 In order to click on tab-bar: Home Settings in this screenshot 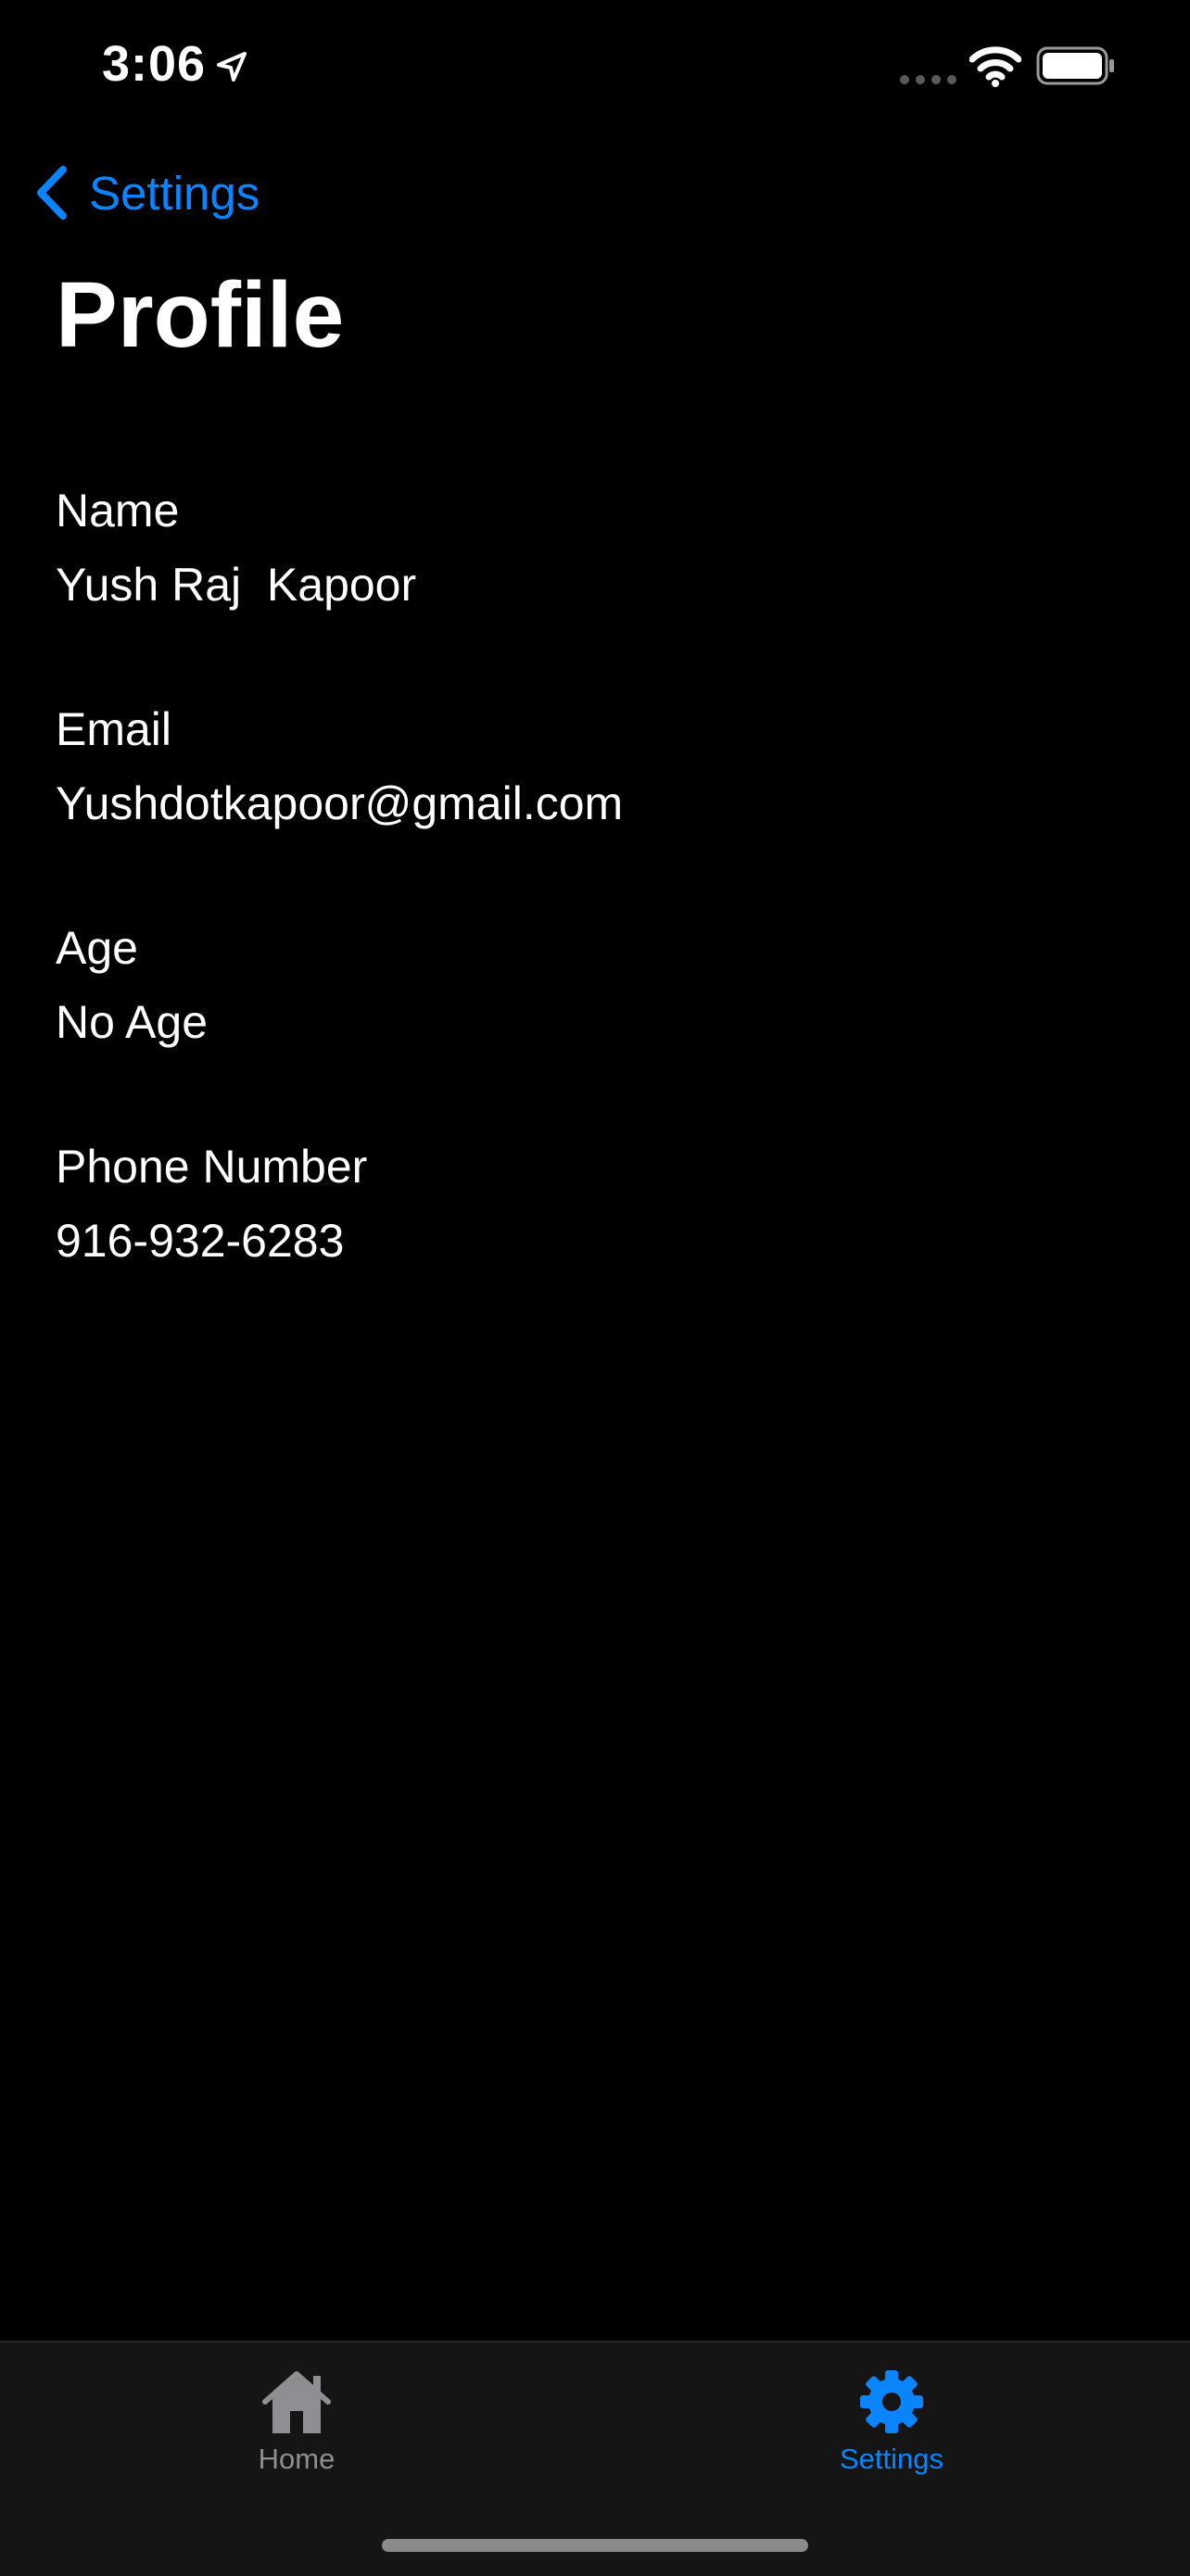, I will do `click(595, 2458)`.